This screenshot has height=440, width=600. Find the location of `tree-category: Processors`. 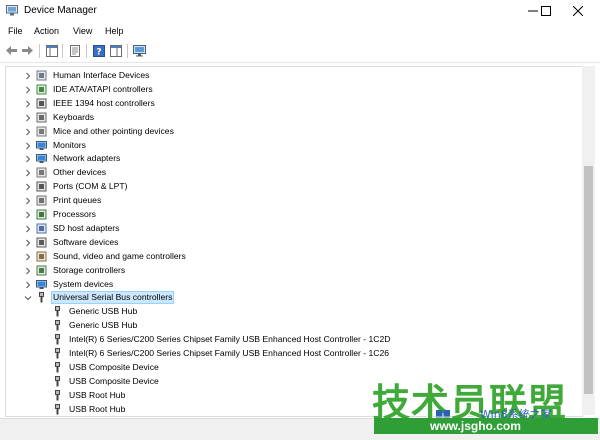

tree-category: Processors is located at coordinates (294, 215).